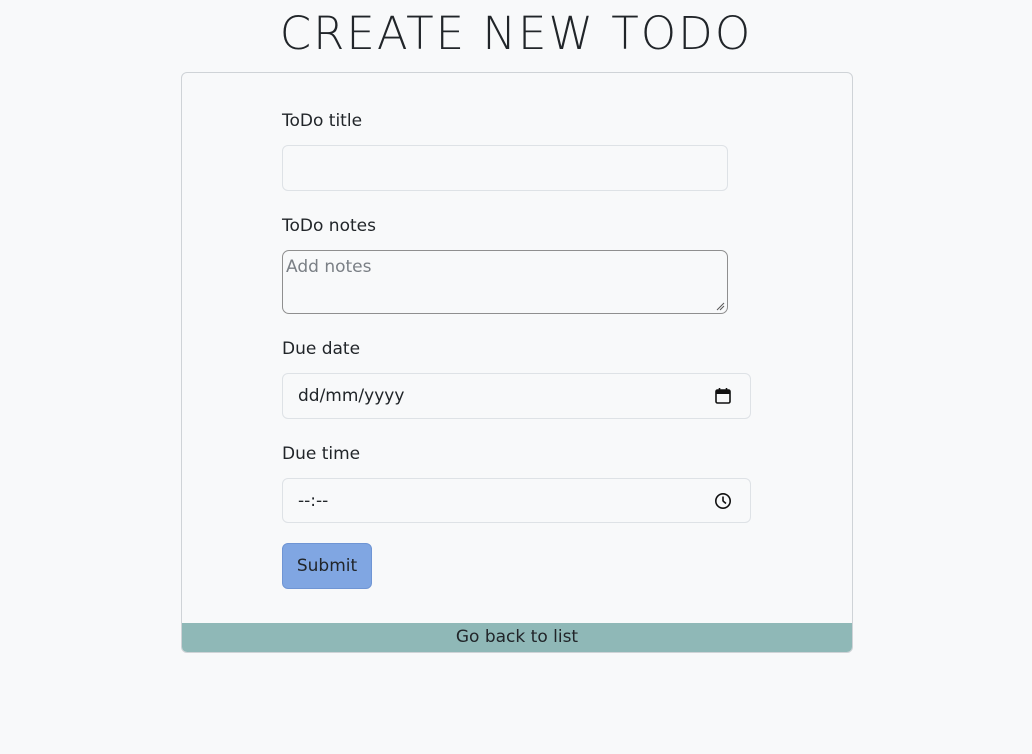  What do you see at coordinates (505, 168) in the screenshot?
I see `todo-title-input` at bounding box center [505, 168].